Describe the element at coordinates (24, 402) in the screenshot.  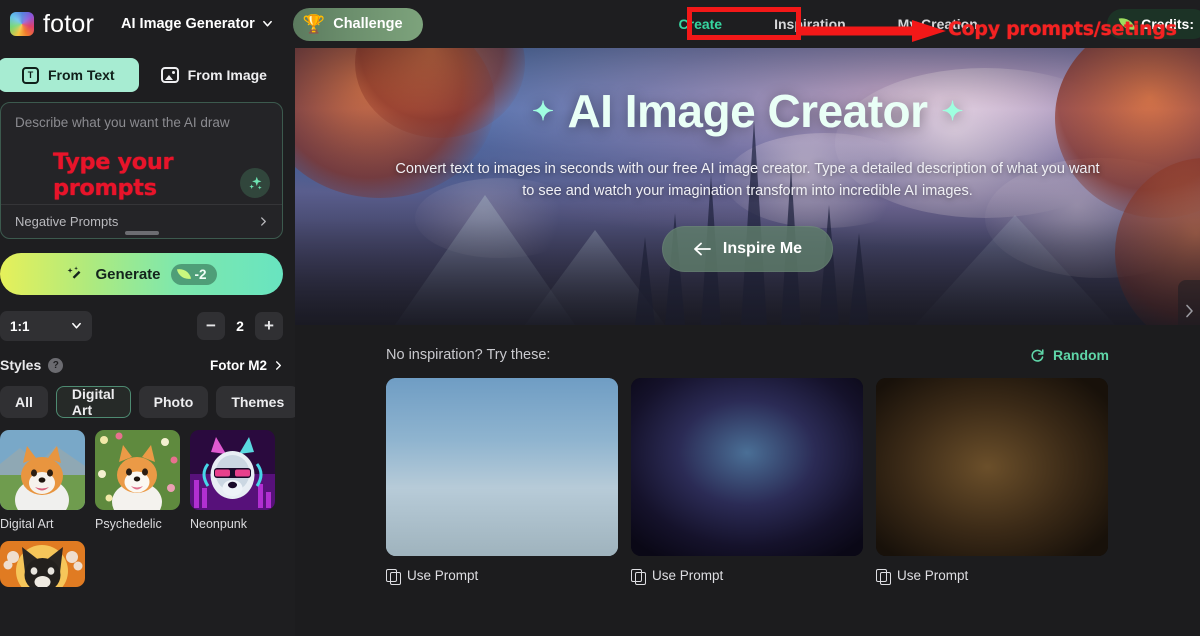
I see `style-tab-all: All` at that location.